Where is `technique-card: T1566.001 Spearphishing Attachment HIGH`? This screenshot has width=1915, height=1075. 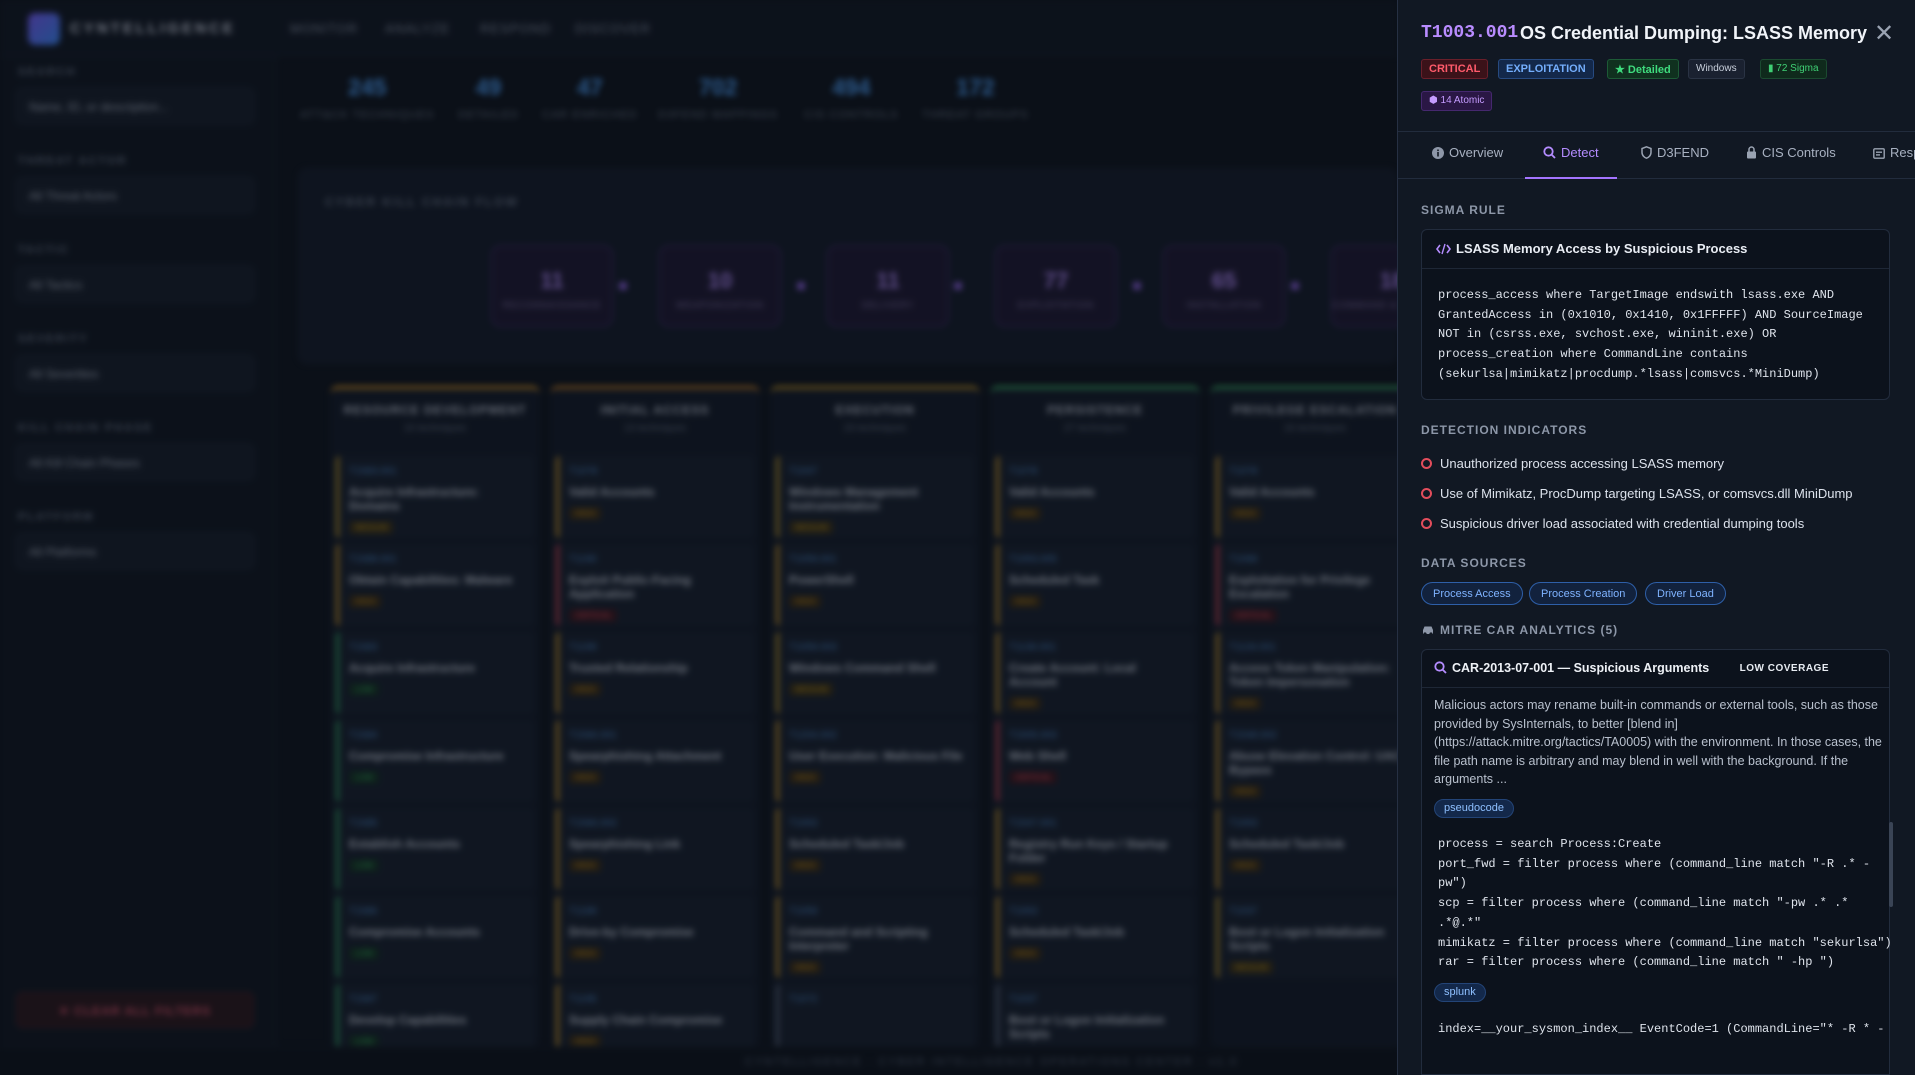
technique-card: T1566.001 Spearphishing Attachment HIGH is located at coordinates (655, 761).